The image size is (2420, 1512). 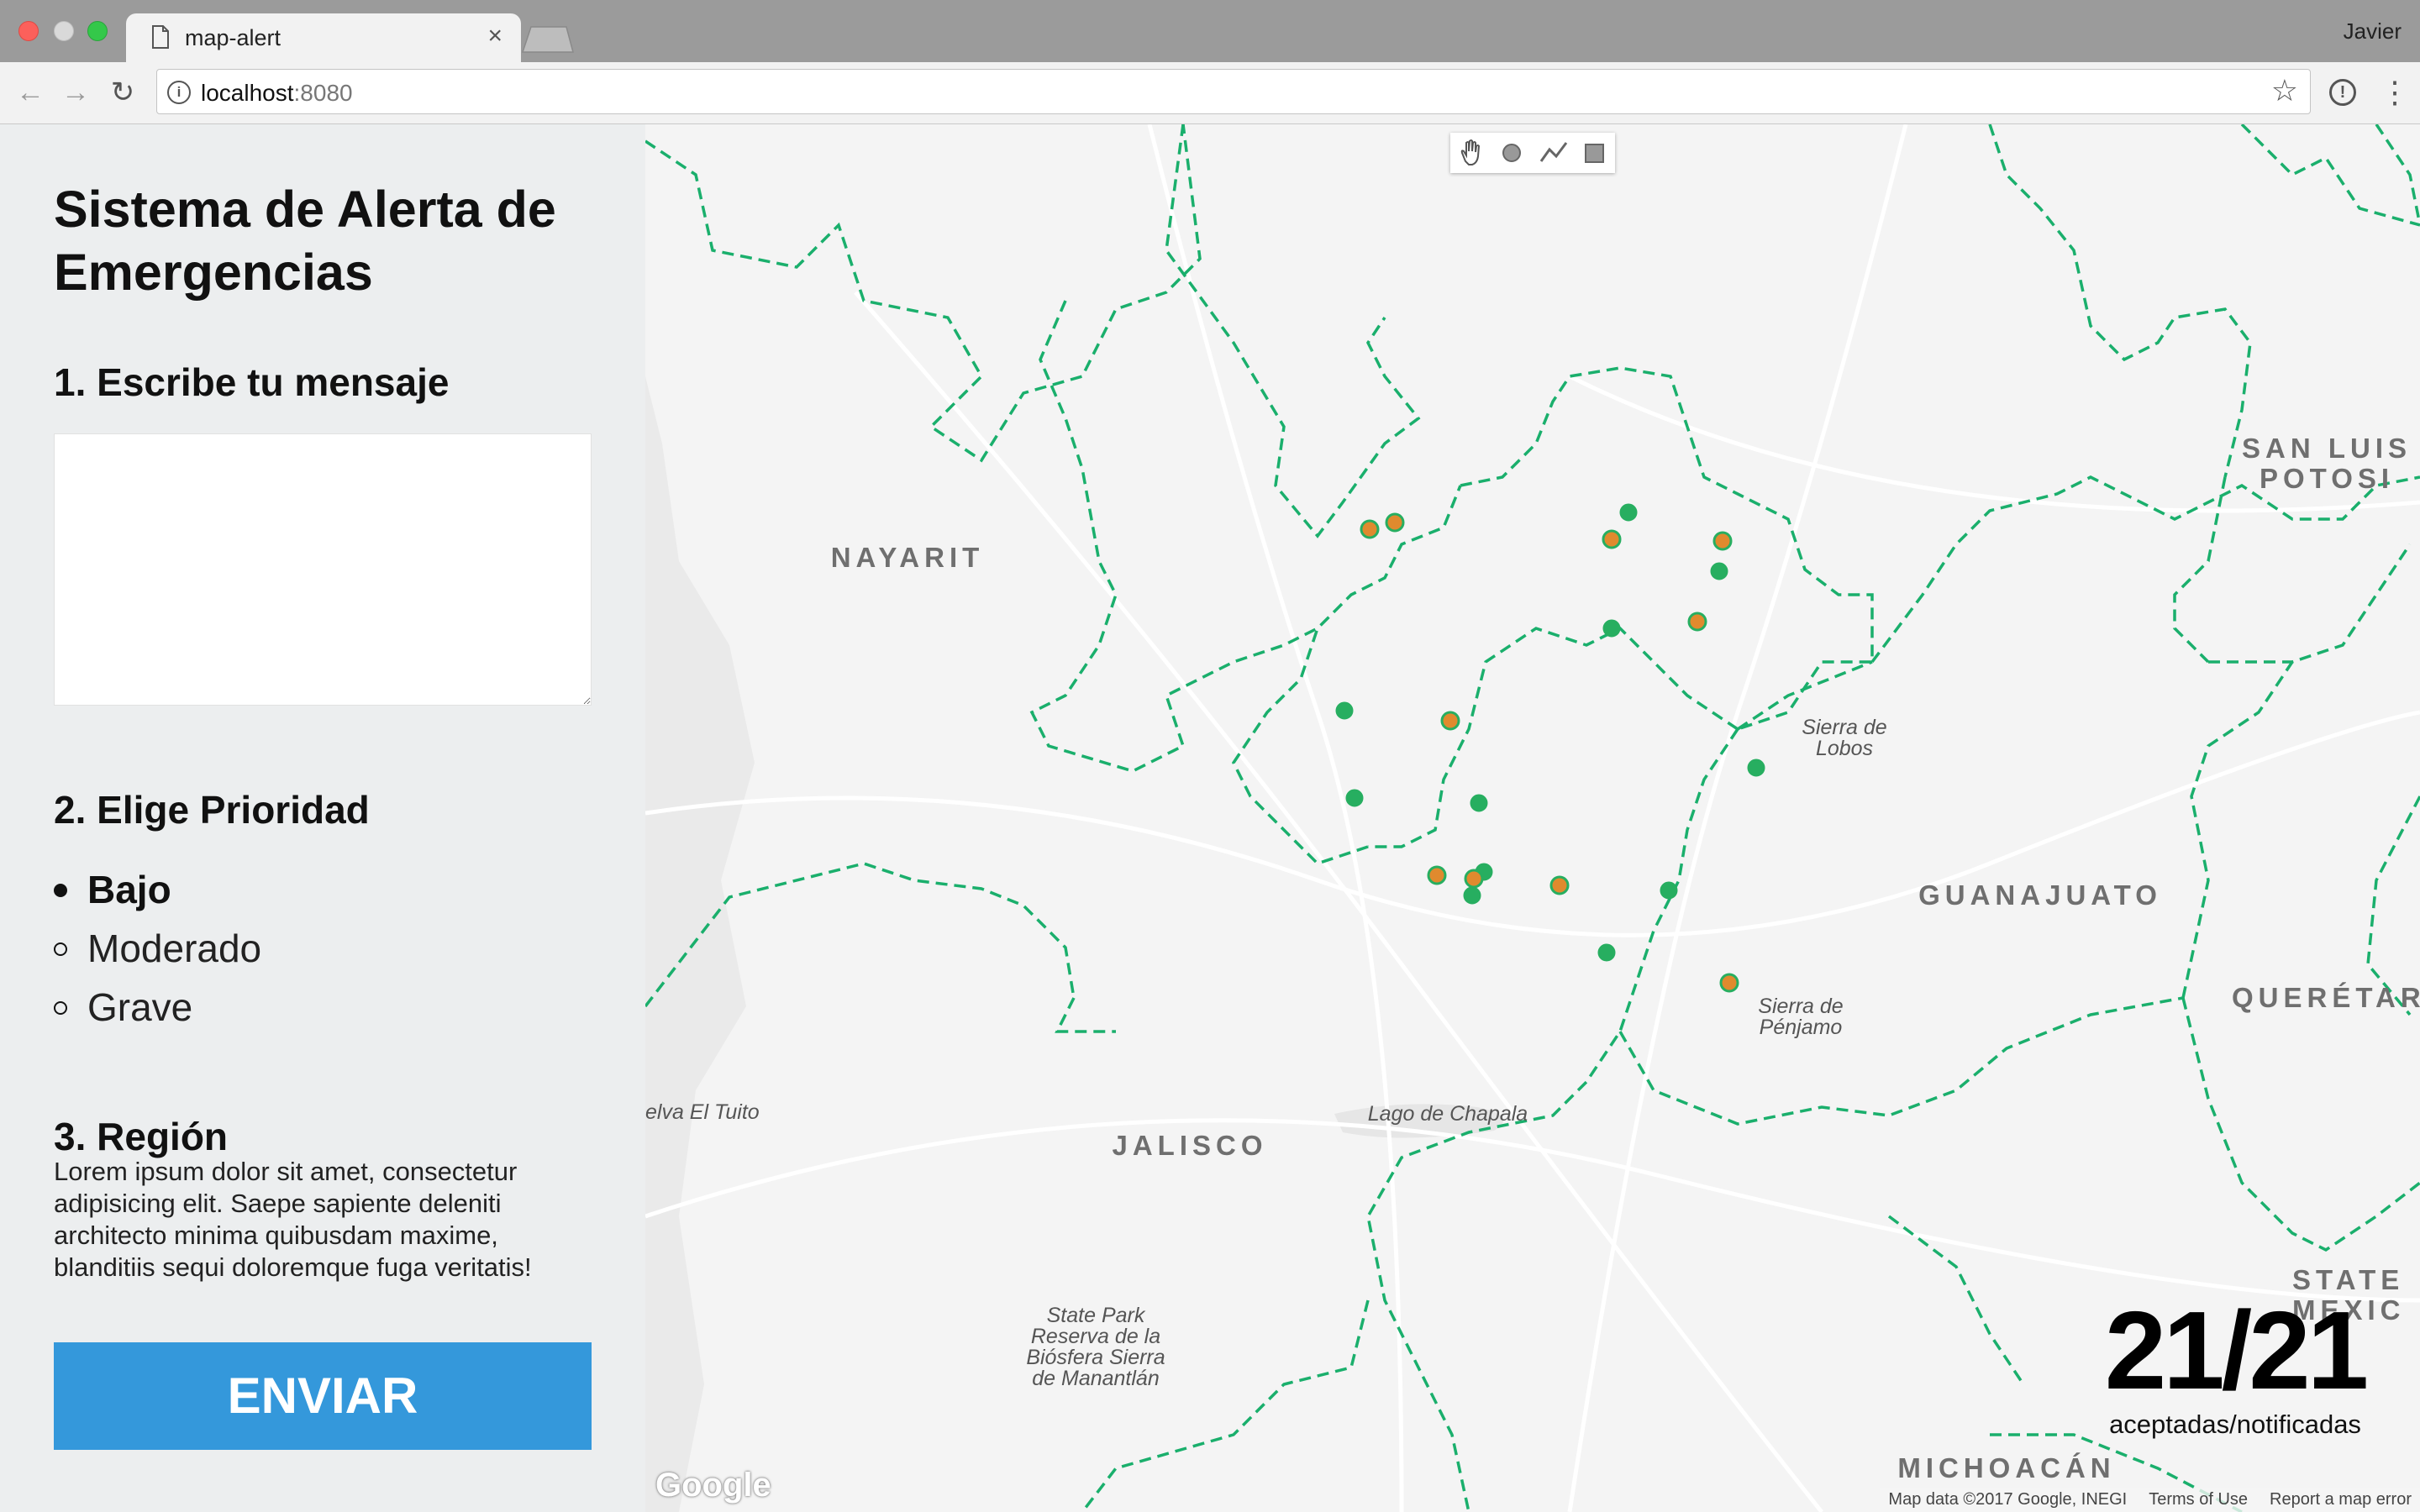 What do you see at coordinates (64, 31) in the screenshot?
I see `window-minimize-button` at bounding box center [64, 31].